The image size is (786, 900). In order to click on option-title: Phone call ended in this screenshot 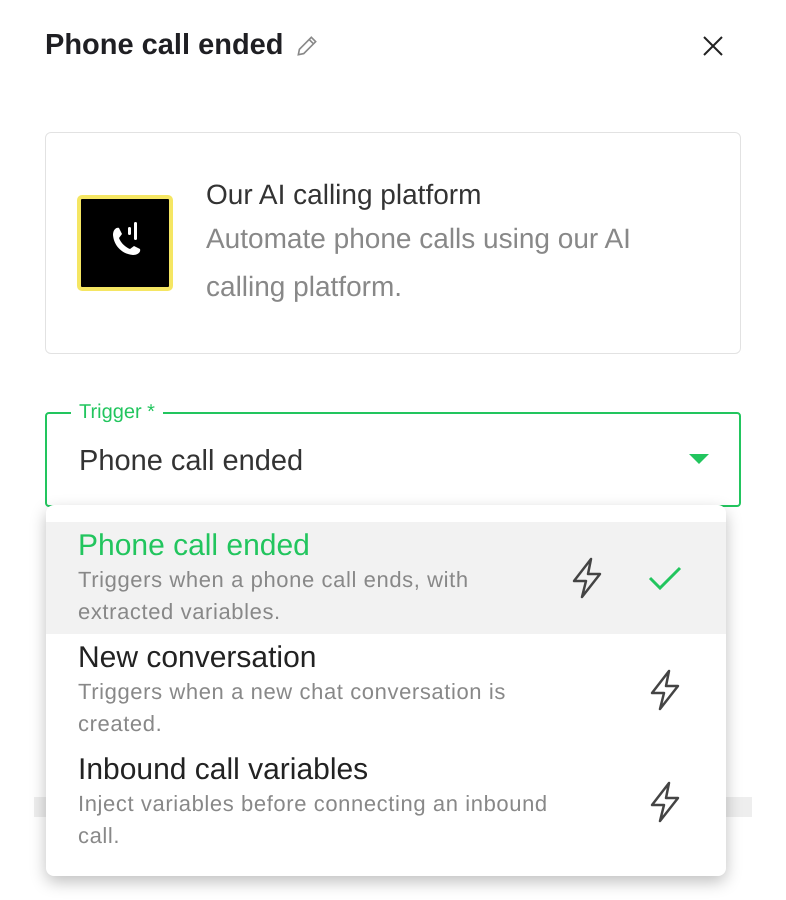, I will do `click(194, 546)`.